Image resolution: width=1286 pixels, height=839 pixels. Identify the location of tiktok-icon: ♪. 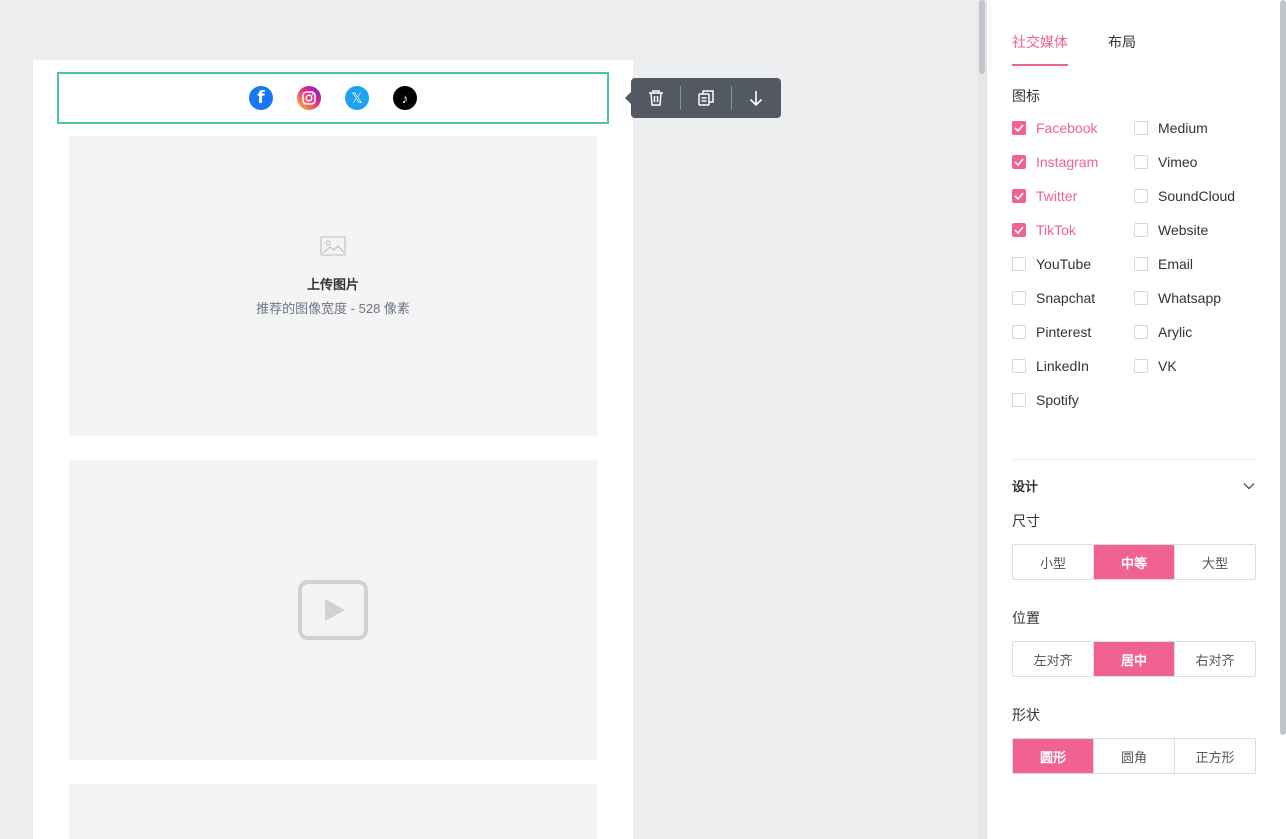
(405, 98).